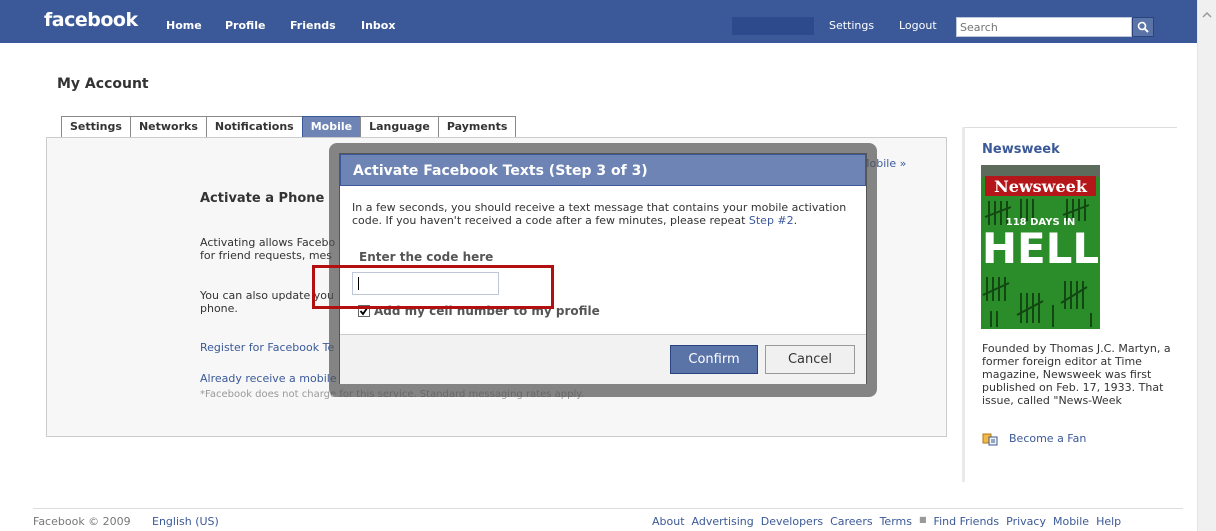  What do you see at coordinates (477, 126) in the screenshot?
I see `tab-payments: Payments` at bounding box center [477, 126].